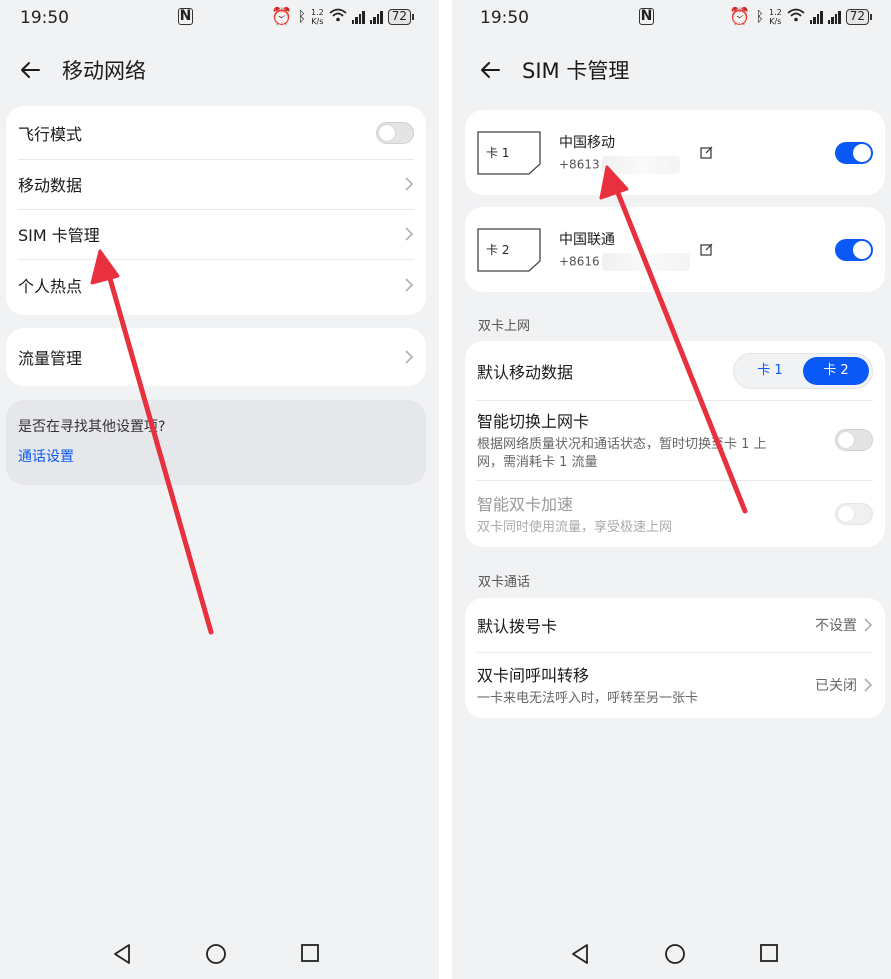 This screenshot has height=979, width=891. I want to click on call-forwarding-value: 已关闭, so click(836, 686).